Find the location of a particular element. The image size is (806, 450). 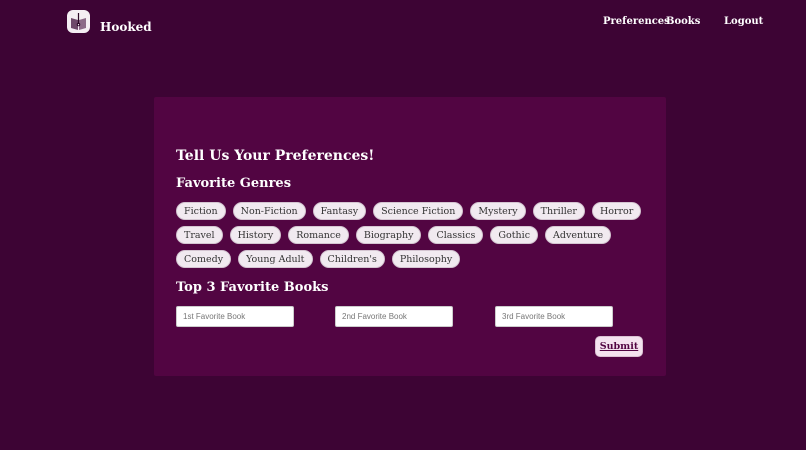

genre-chip-horror: Horror is located at coordinates (616, 211).